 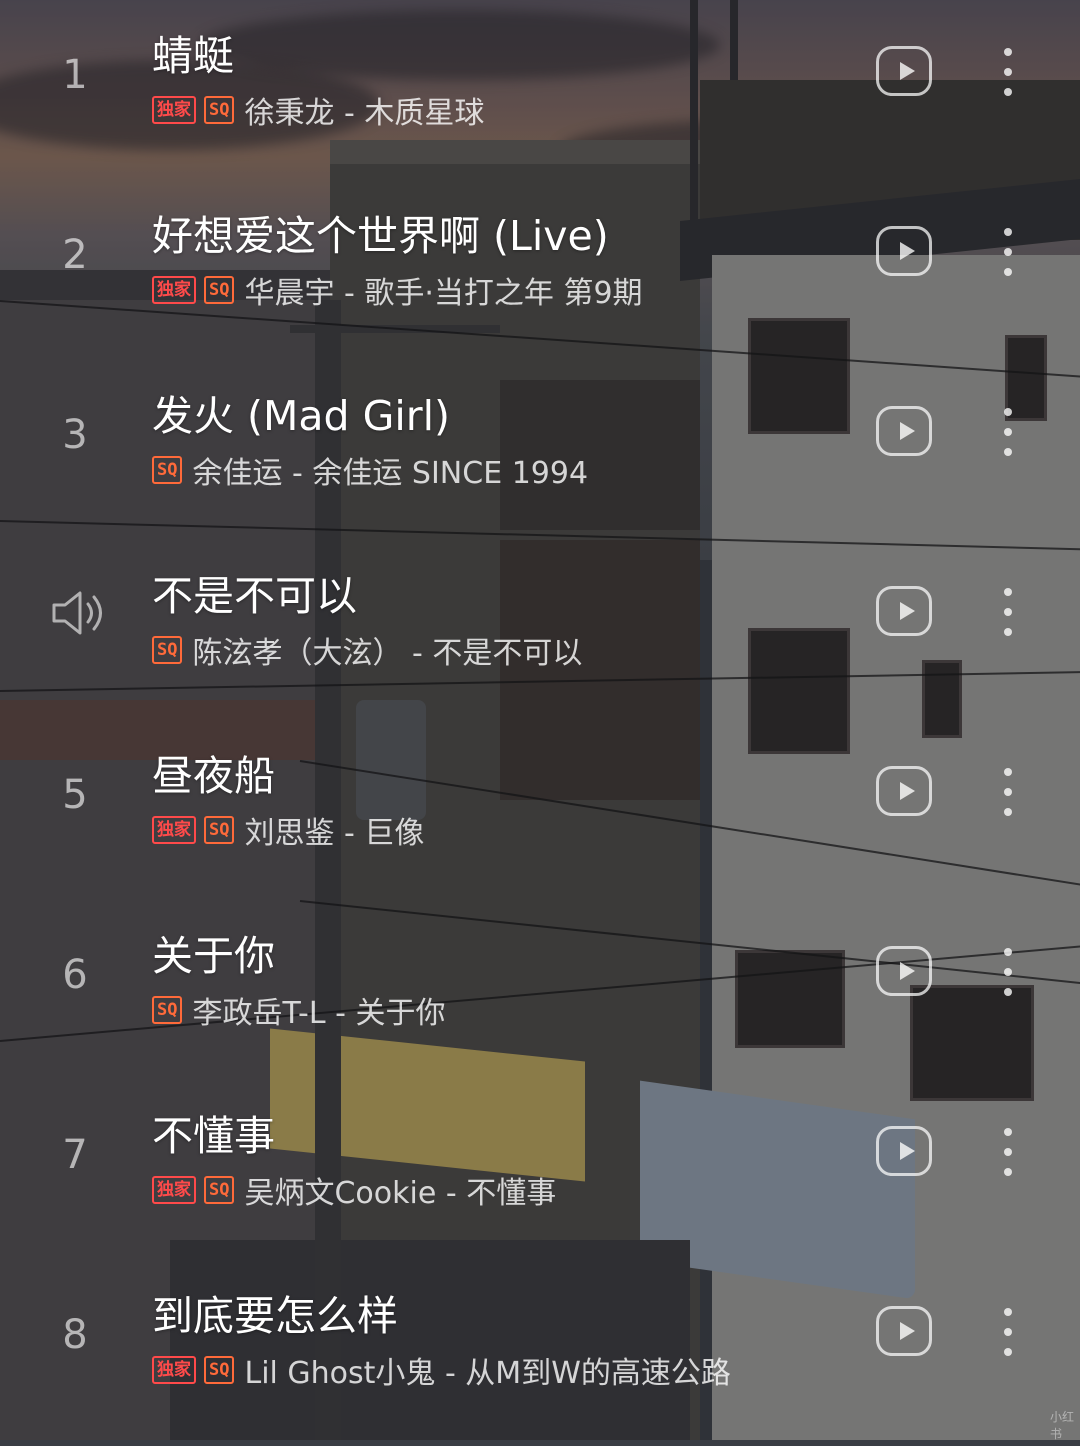 I want to click on song-meta: 独家 SQ 华晨宇 - 歌手·当打之年 第9期, so click(x=397, y=291).